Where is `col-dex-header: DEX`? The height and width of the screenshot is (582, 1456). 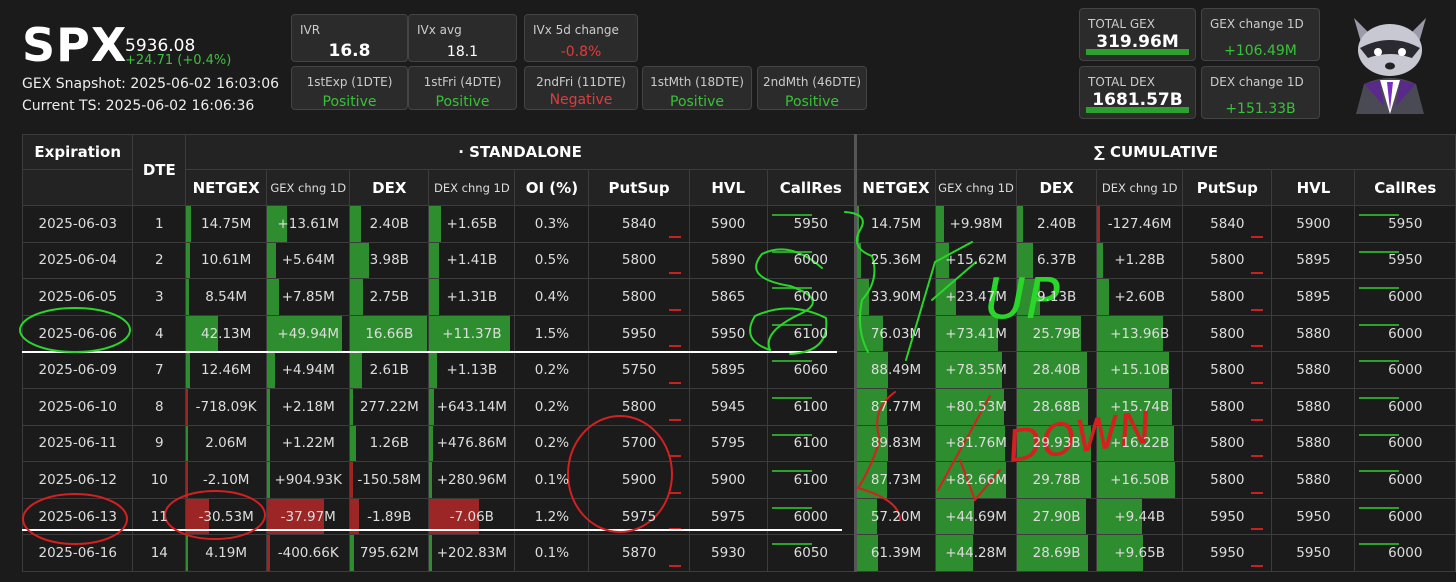
col-dex-header: DEX is located at coordinates (389, 187).